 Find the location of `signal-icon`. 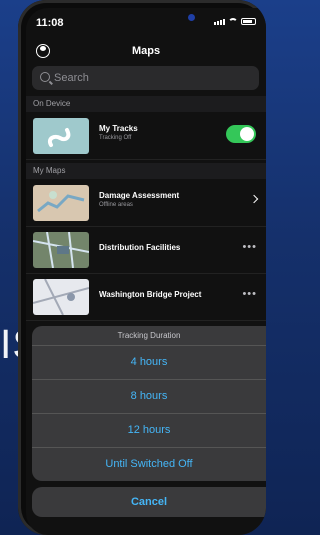

signal-icon is located at coordinates (219, 21).